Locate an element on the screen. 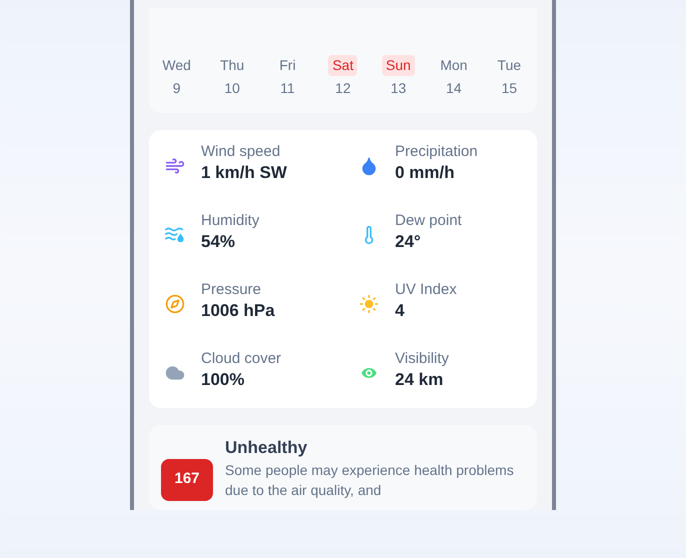 Image resolution: width=686 pixels, height=558 pixels. metric-value: 24° is located at coordinates (408, 241).